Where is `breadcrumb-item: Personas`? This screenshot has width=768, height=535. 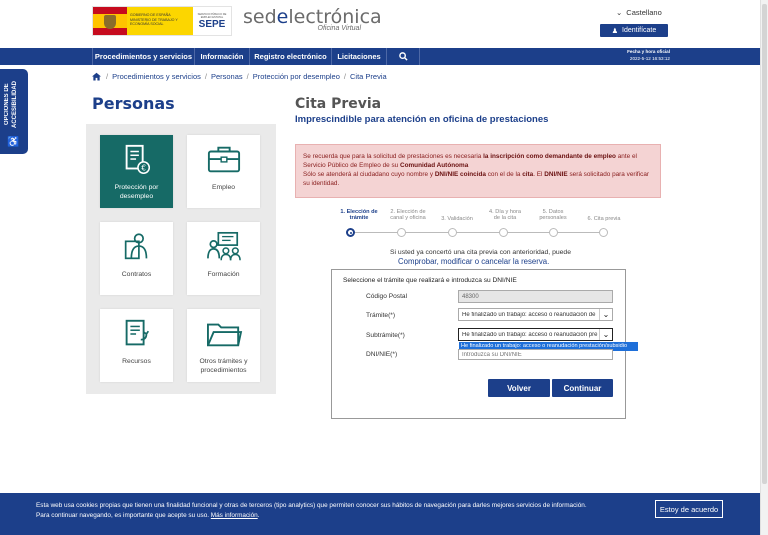 breadcrumb-item: Personas is located at coordinates (227, 76).